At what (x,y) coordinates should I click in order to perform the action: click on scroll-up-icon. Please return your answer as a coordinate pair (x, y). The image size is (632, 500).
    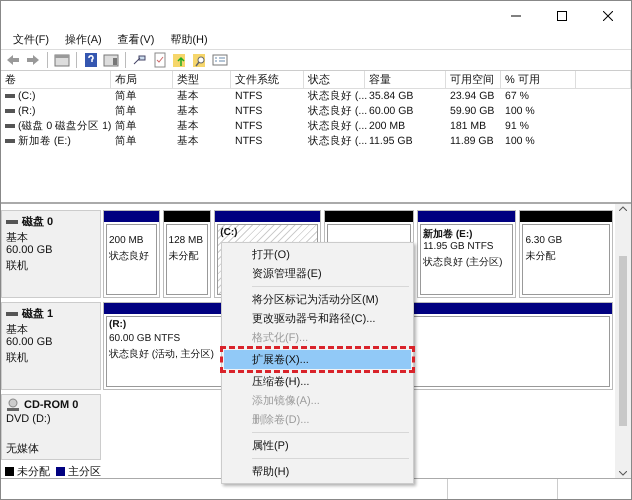
    Looking at the image, I should click on (623, 209).